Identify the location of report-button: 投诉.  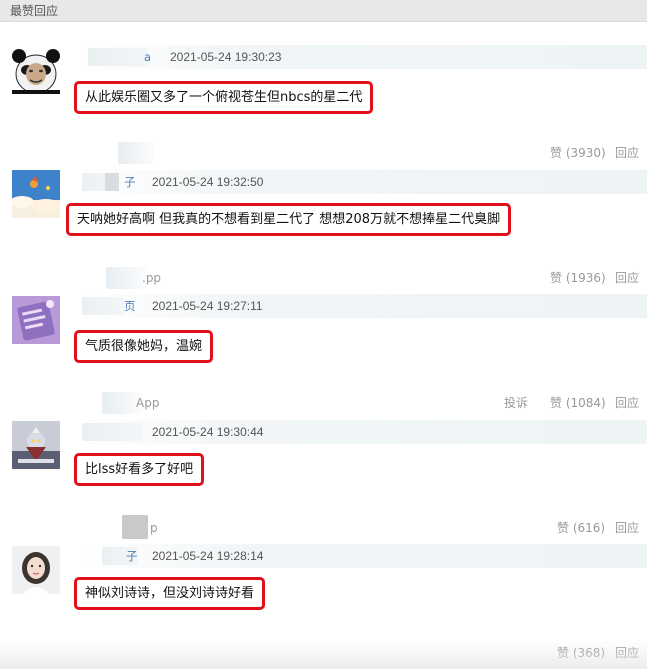
(516, 403).